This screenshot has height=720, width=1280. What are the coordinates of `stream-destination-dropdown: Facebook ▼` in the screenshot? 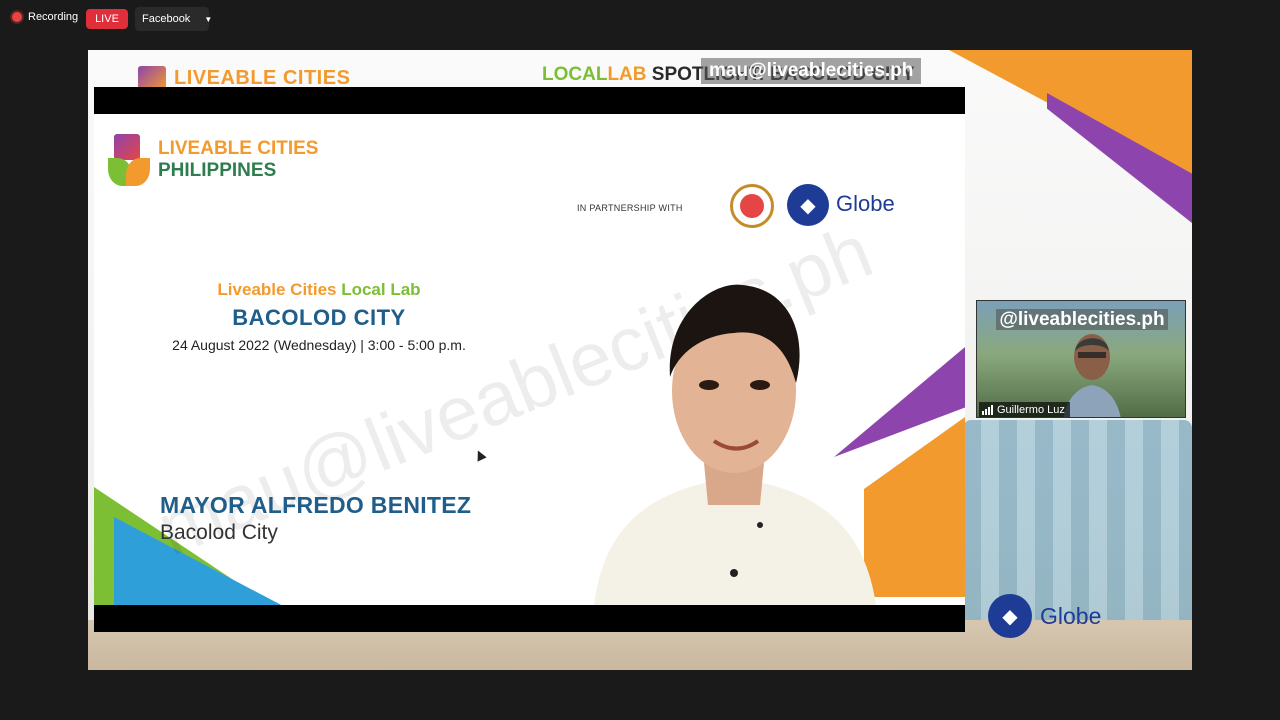 It's located at (174, 19).